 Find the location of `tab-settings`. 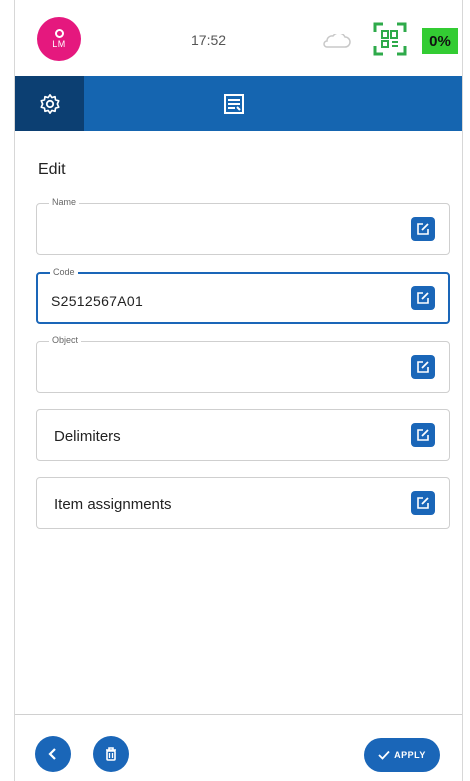

tab-settings is located at coordinates (49, 103).